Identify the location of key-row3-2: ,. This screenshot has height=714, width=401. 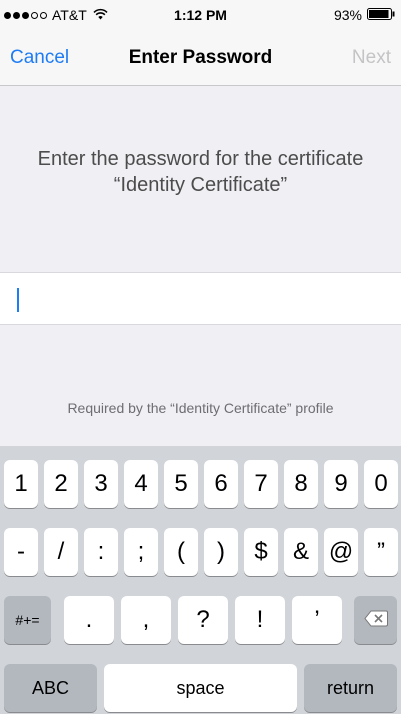
(146, 620).